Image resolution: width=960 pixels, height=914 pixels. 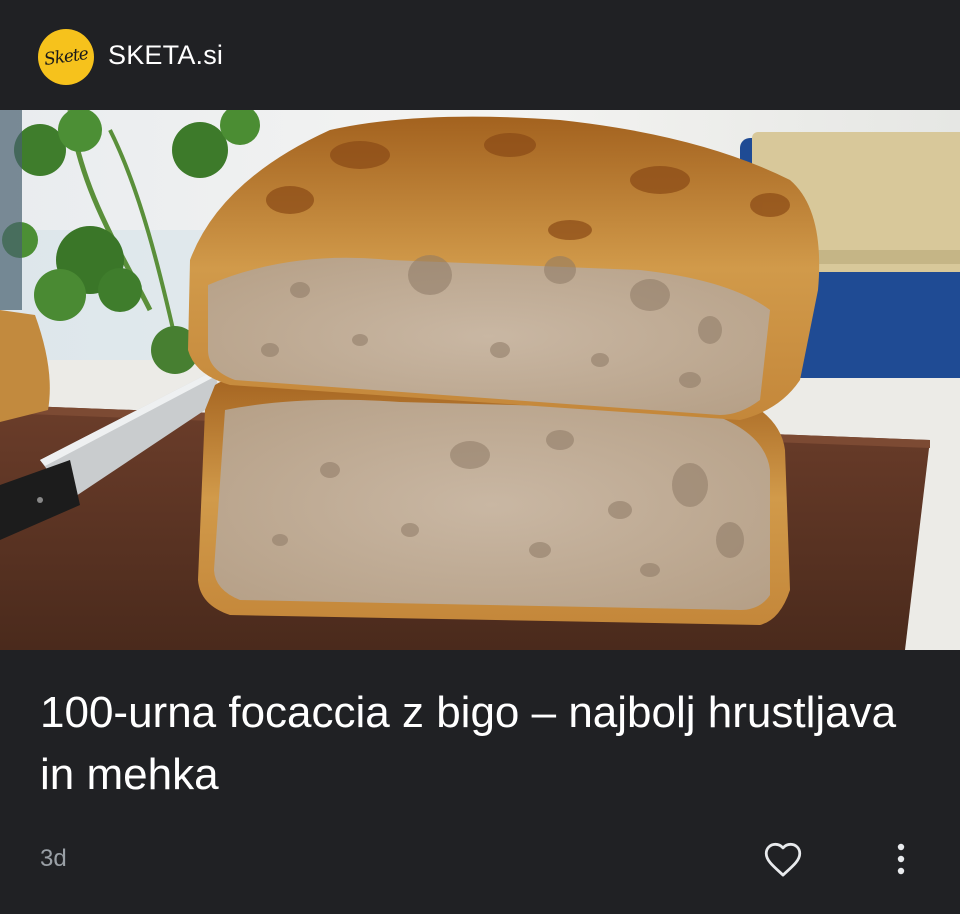 I want to click on heart-outline-icon, so click(x=783, y=859).